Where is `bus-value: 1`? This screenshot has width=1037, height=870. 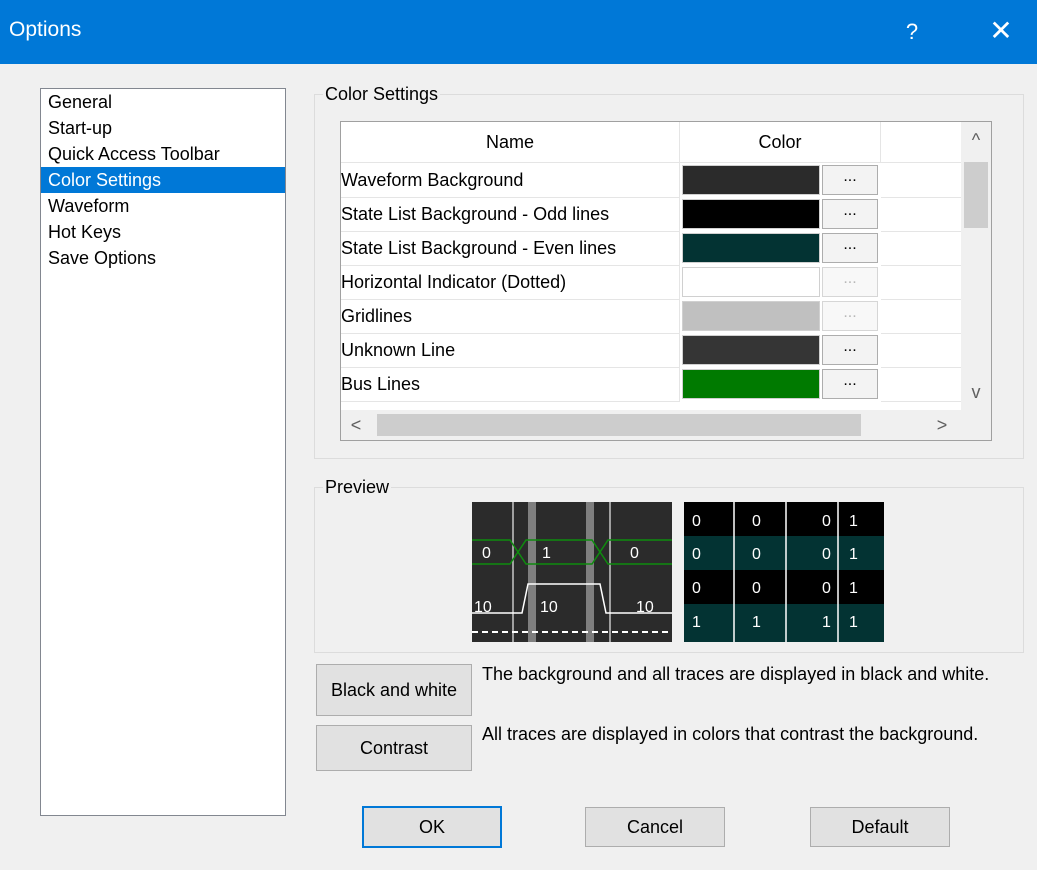 bus-value: 1 is located at coordinates (546, 553).